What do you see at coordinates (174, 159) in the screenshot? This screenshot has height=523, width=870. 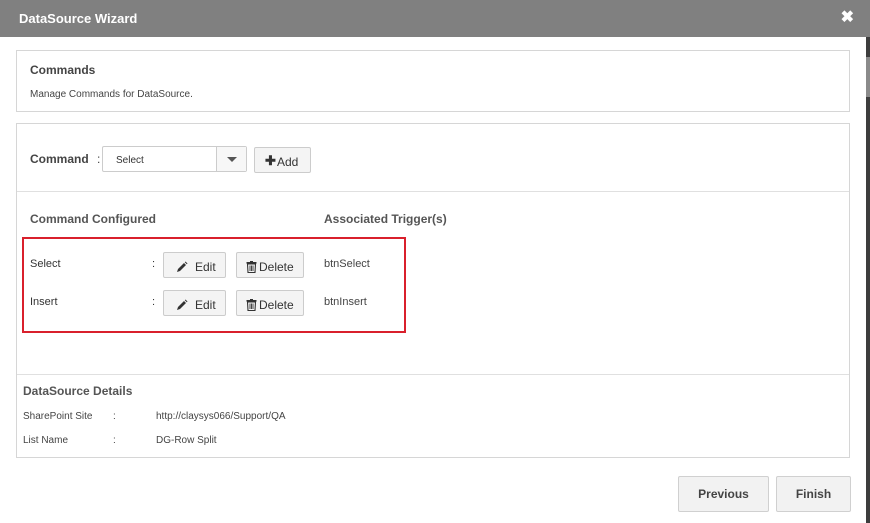 I see `command-select: Select` at bounding box center [174, 159].